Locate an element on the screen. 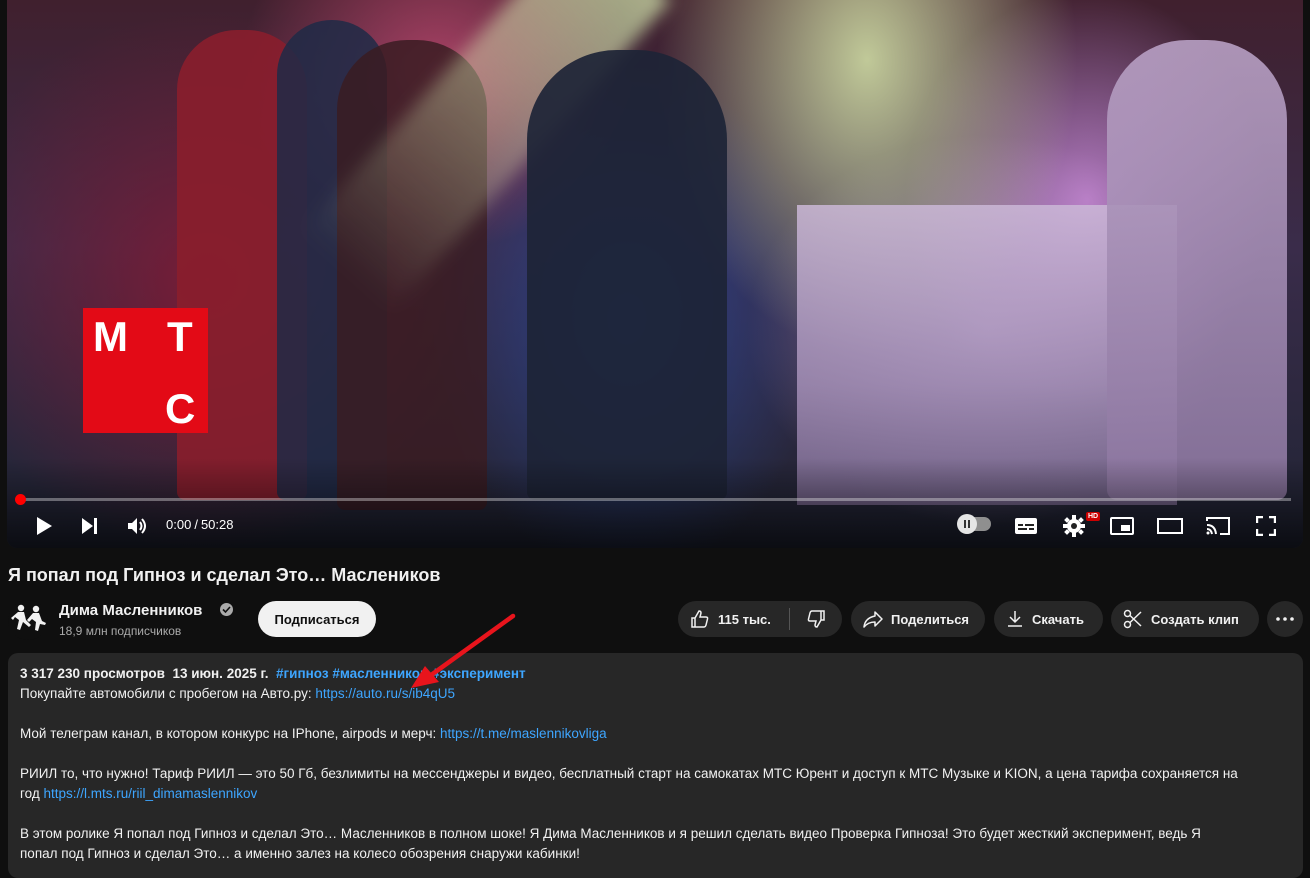  download-button: Скачать is located at coordinates (1048, 619).